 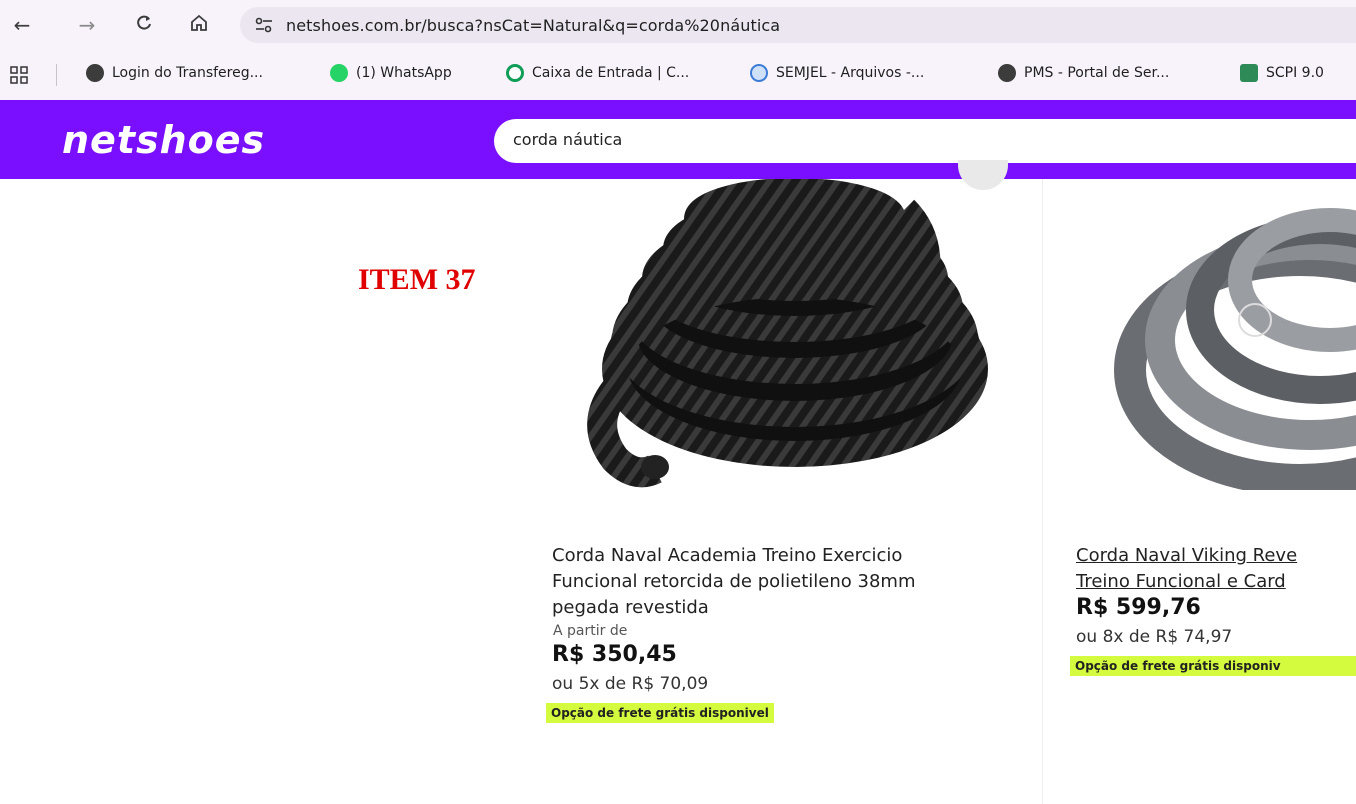 What do you see at coordinates (733, 608) in the screenshot?
I see `product-title-line: pegada revestida` at bounding box center [733, 608].